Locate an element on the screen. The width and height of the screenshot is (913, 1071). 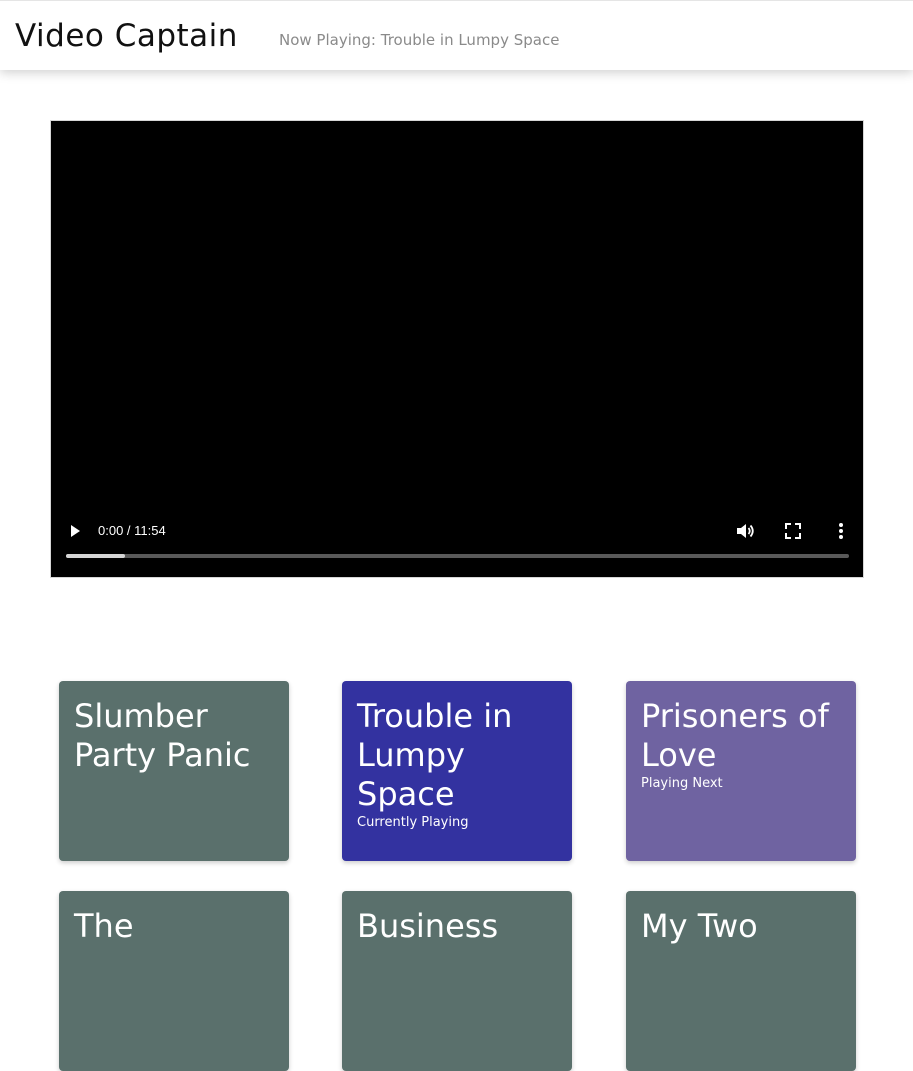
play-button is located at coordinates (75, 531).